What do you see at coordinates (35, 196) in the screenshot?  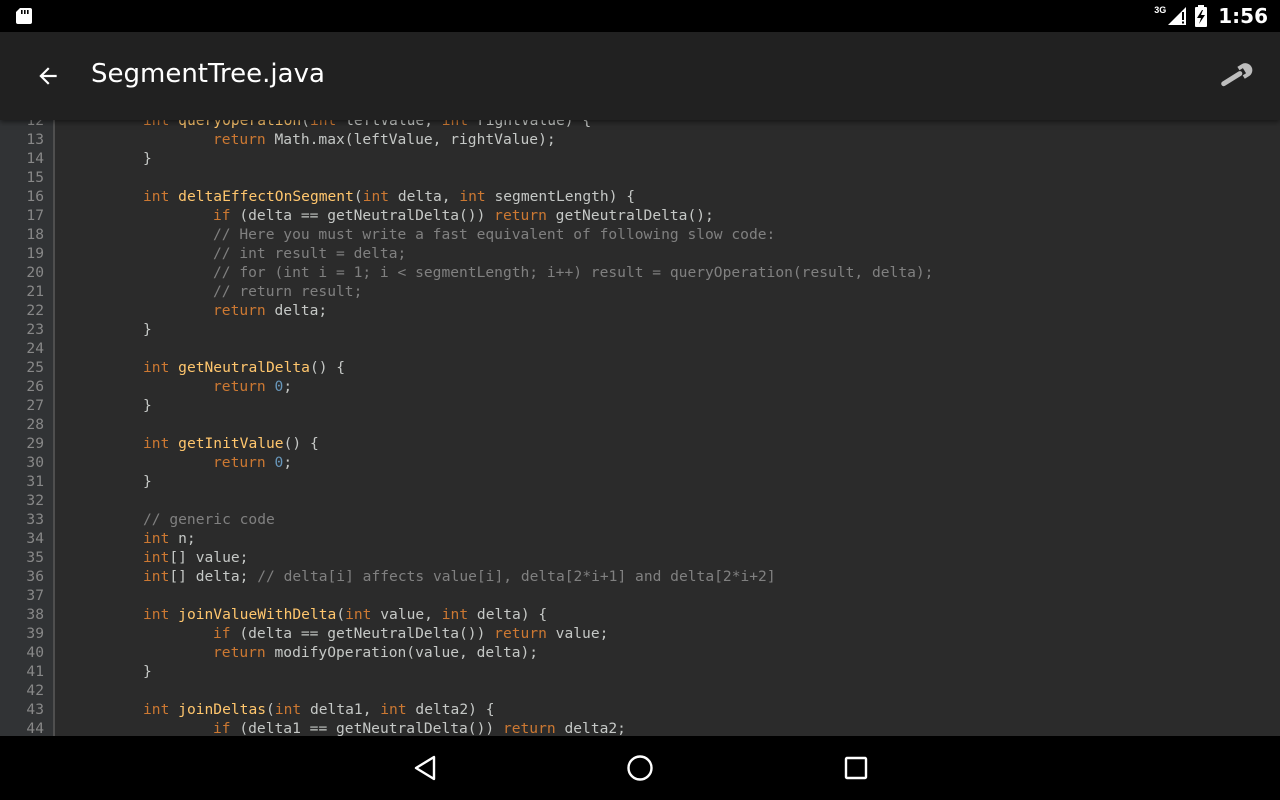 I see `line-number: 16` at bounding box center [35, 196].